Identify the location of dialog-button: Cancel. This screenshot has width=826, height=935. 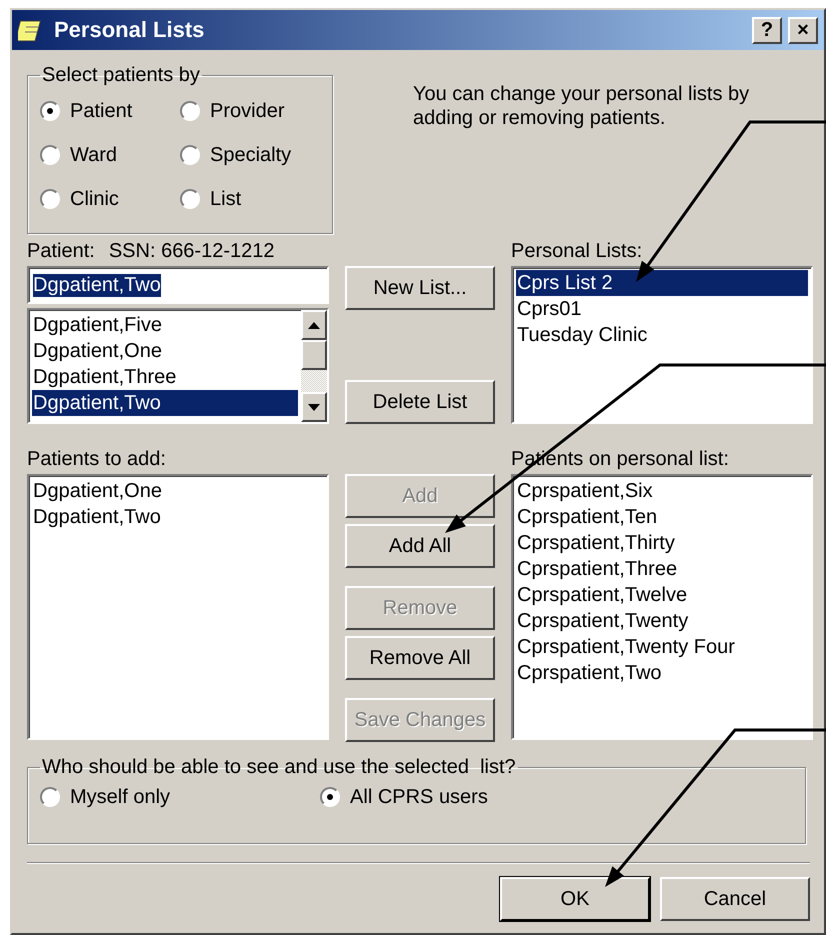
(735, 899).